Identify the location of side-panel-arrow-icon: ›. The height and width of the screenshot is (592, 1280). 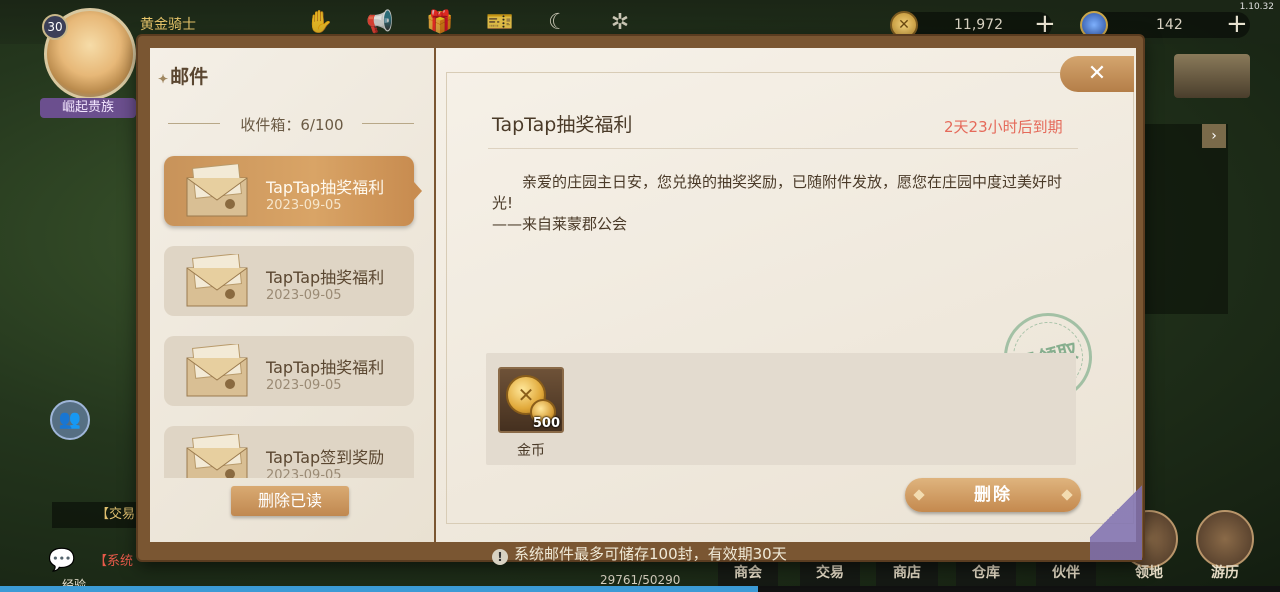
(1214, 136).